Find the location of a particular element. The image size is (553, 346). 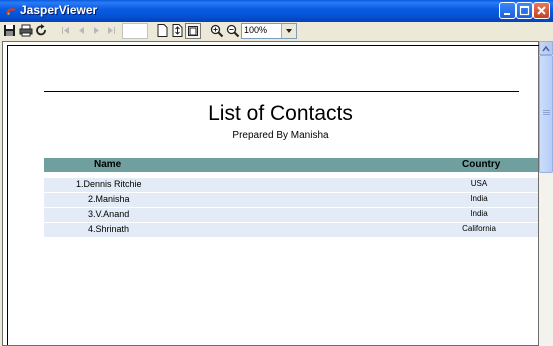

fit-page-icon is located at coordinates (177, 30).